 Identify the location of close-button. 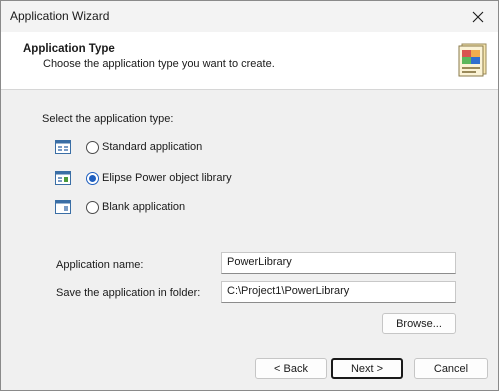
(478, 16).